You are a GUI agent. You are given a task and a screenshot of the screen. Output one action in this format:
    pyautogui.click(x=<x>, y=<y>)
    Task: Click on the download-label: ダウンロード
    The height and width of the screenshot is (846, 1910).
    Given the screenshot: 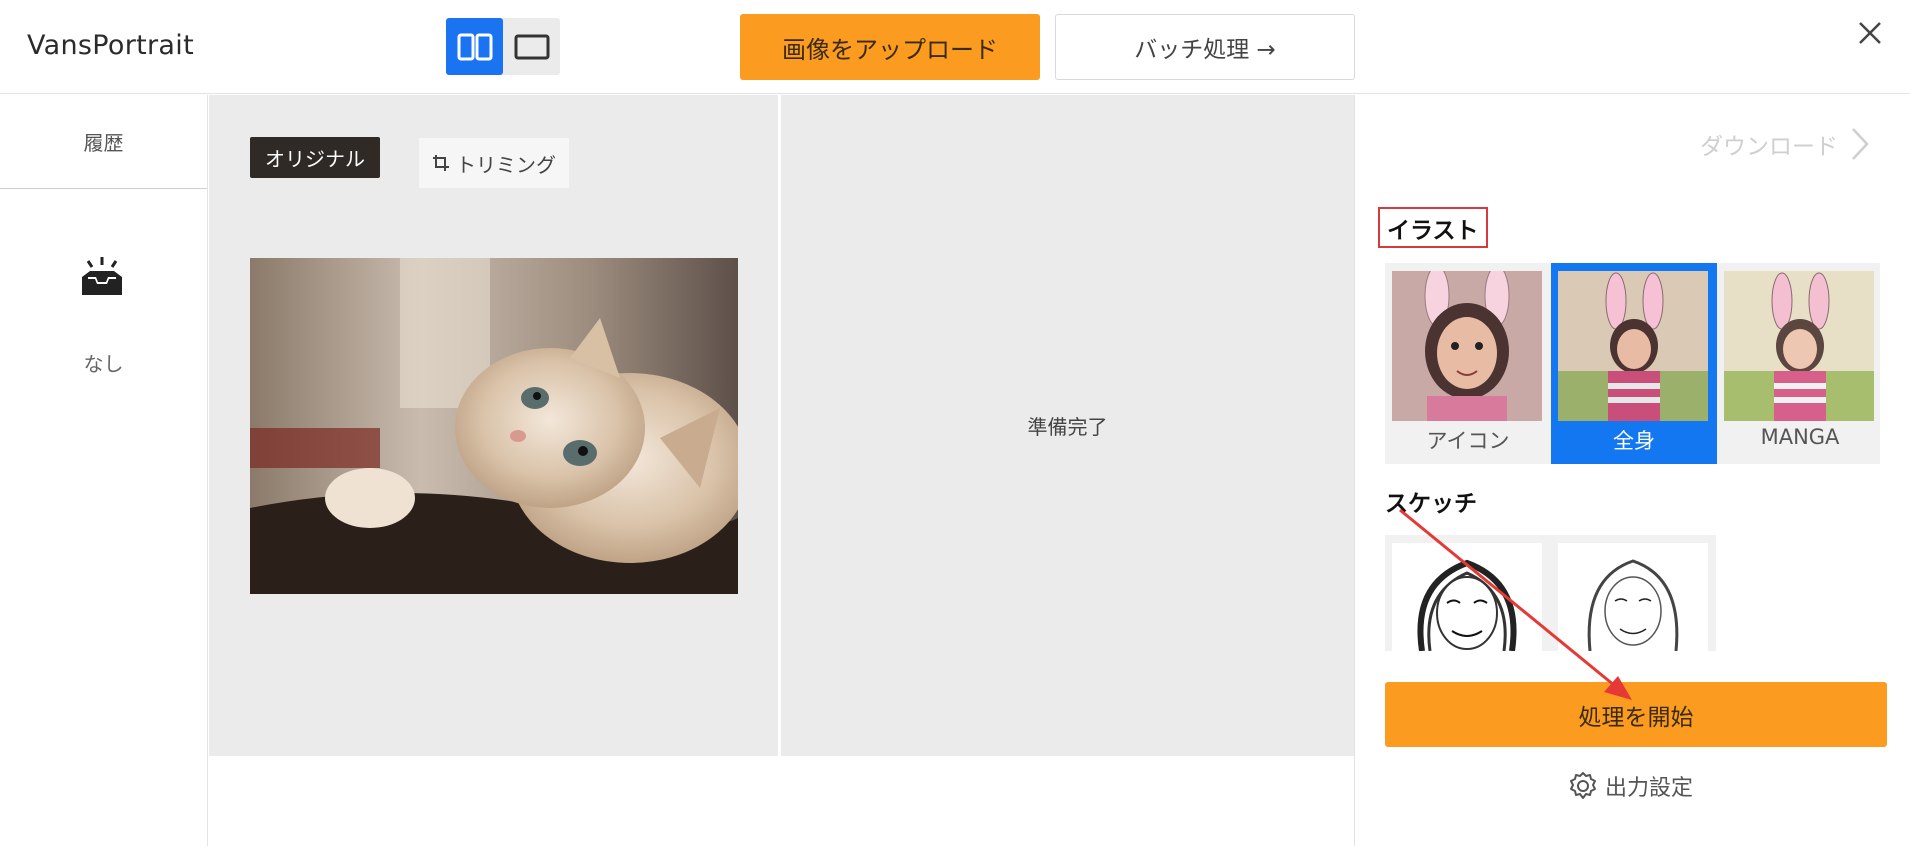 What is the action you would take?
    pyautogui.click(x=1769, y=147)
    